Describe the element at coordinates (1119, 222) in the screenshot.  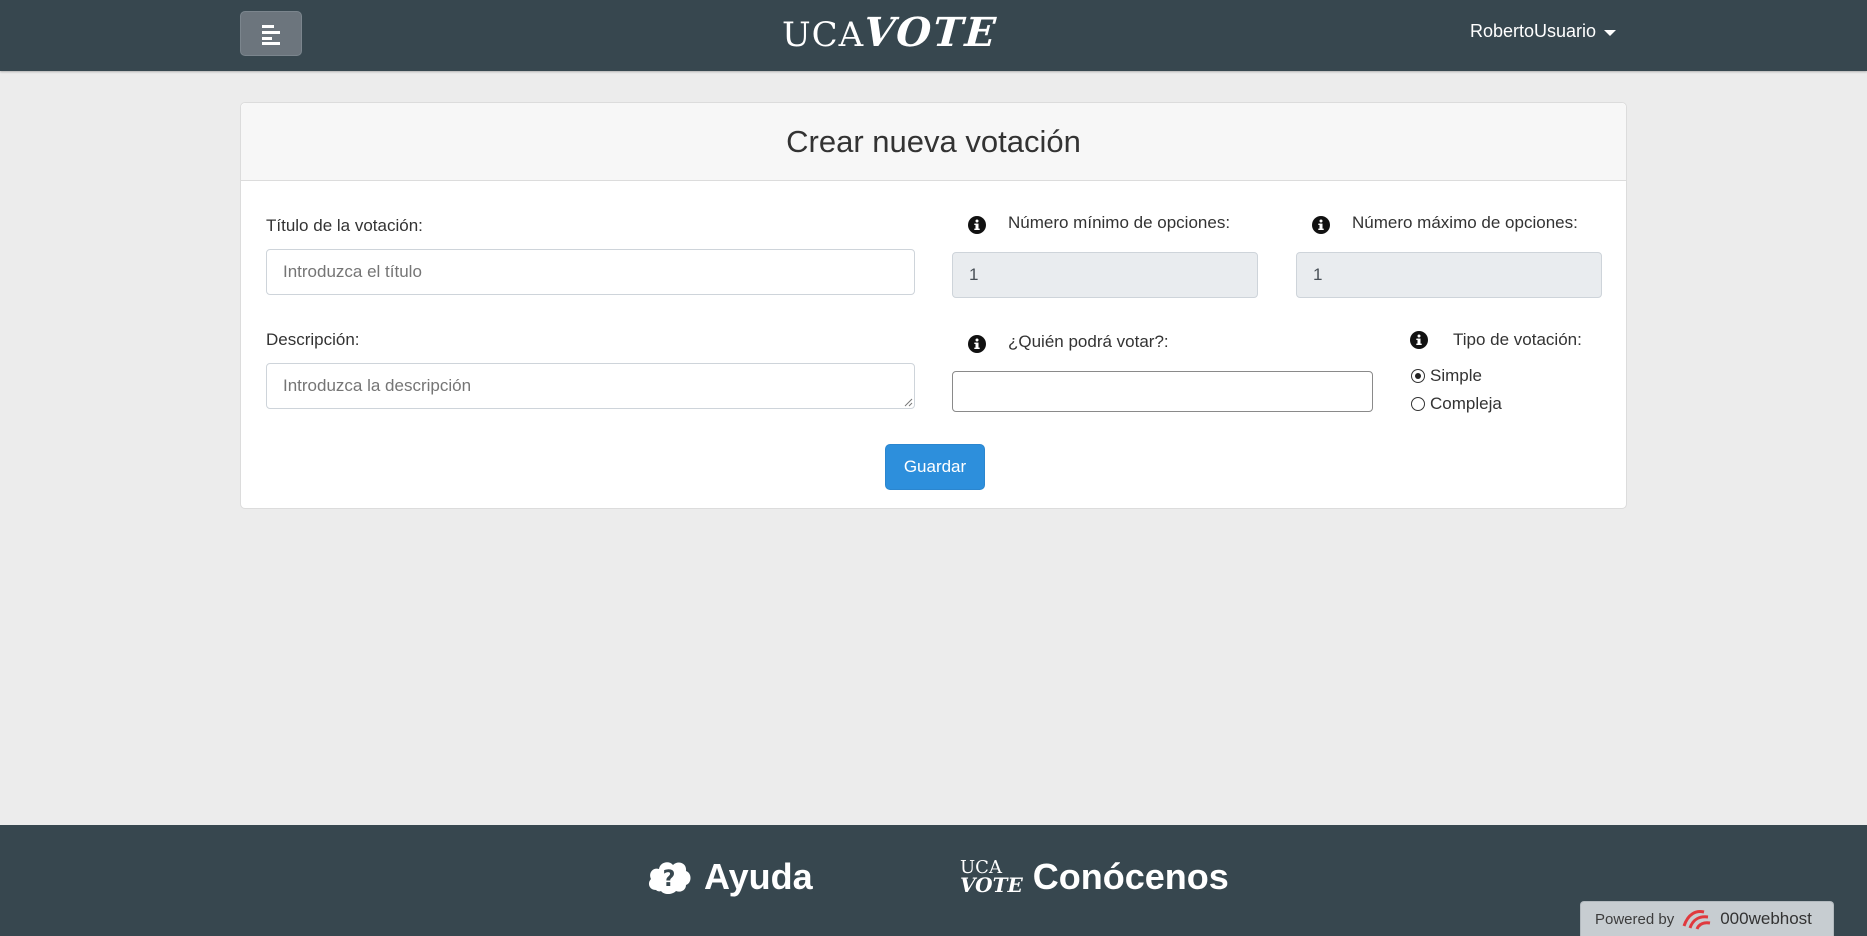
I see `min-options-label: Número mínimo de opciones:` at that location.